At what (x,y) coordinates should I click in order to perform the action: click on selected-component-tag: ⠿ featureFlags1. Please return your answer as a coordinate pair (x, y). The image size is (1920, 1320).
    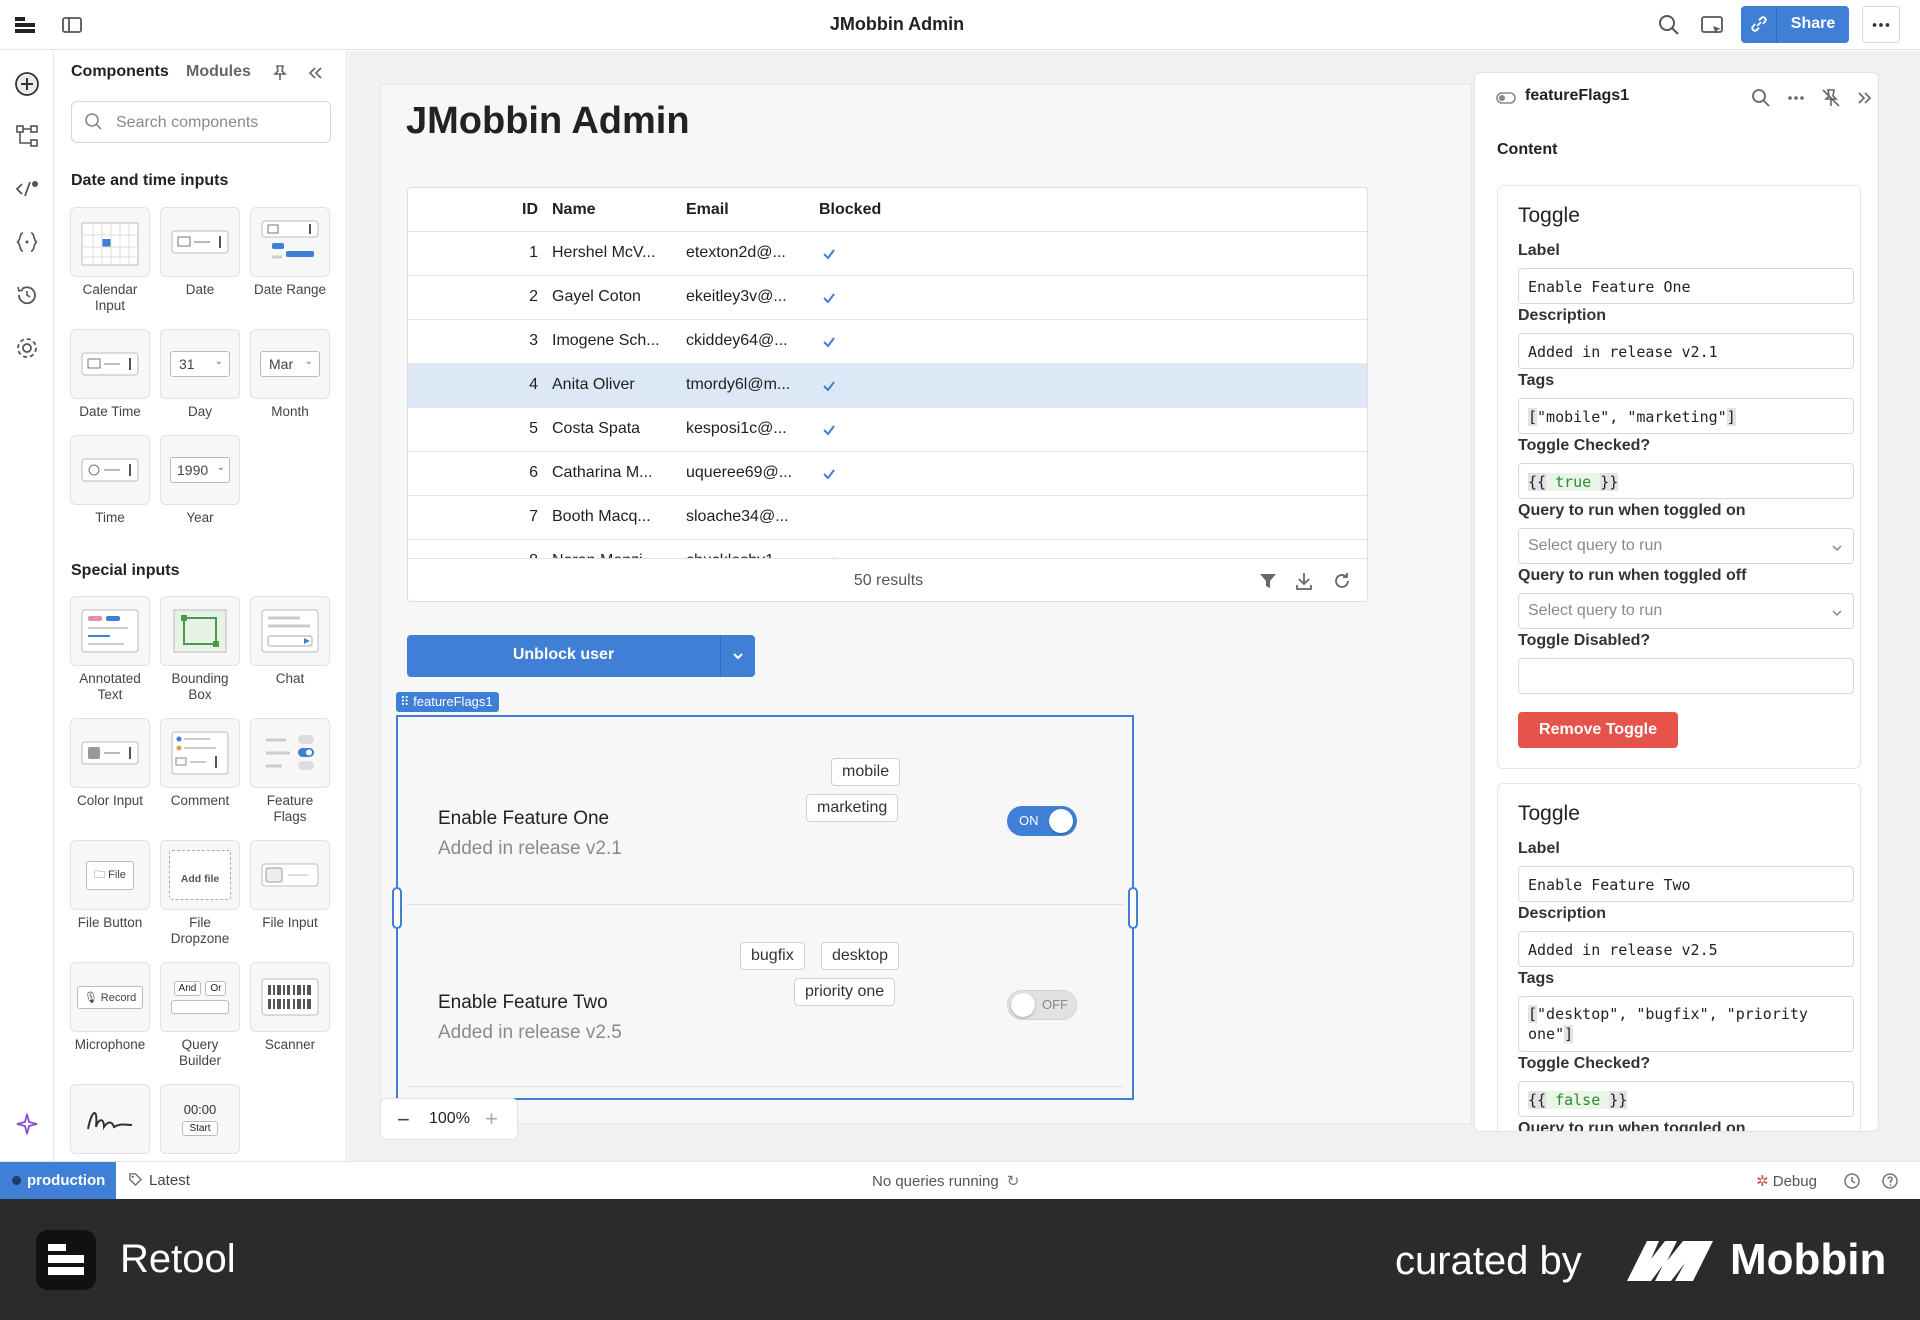
    Looking at the image, I should click on (447, 702).